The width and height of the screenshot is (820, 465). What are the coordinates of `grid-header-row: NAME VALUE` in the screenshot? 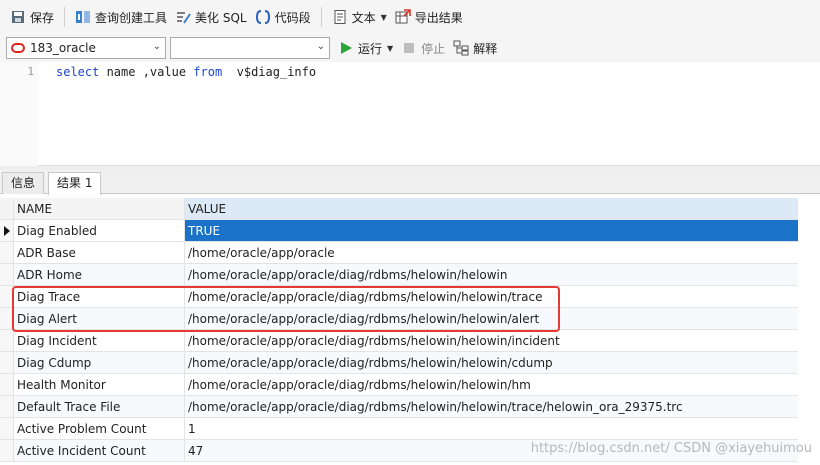 It's located at (399, 209).